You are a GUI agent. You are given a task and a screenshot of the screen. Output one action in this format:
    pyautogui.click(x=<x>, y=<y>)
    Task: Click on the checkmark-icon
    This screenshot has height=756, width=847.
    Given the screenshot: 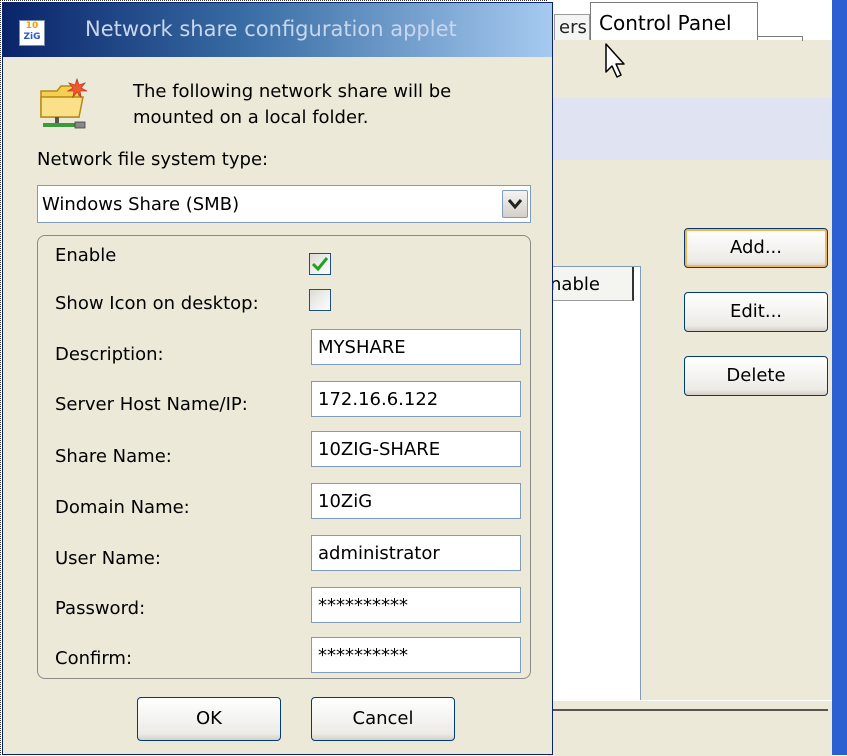 What is the action you would take?
    pyautogui.click(x=320, y=264)
    